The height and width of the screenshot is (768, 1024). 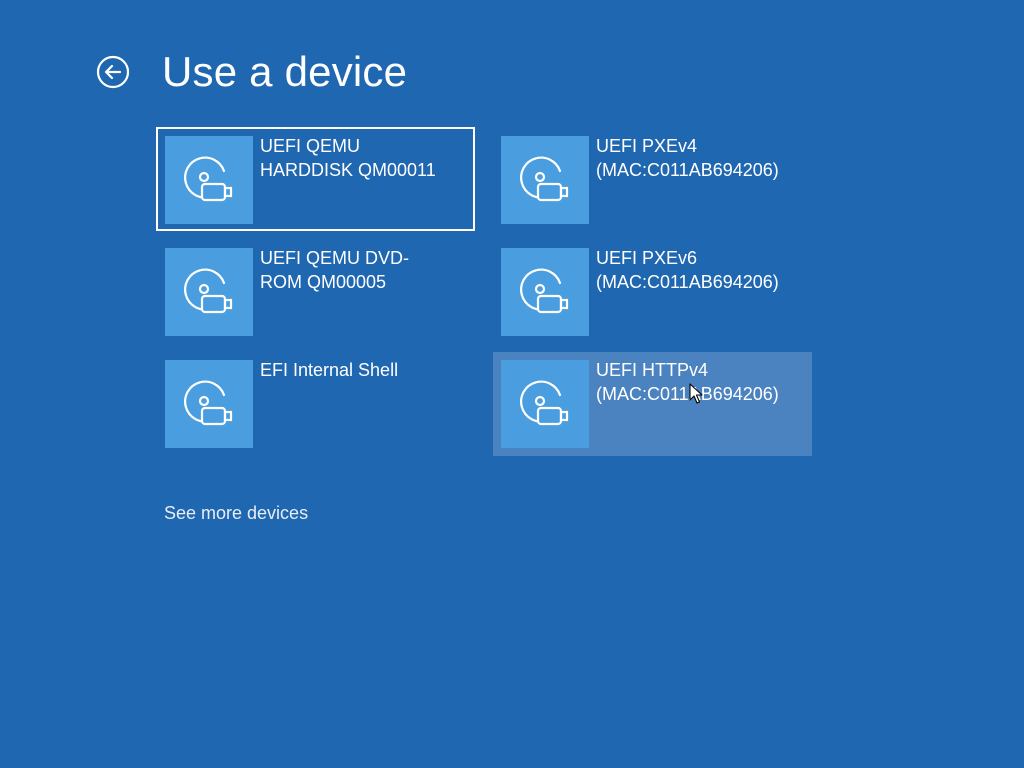 I want to click on device-tile-uefi-httpv4: UEFI HTTPv4 (MAC:C011AB694206), so click(x=652, y=404).